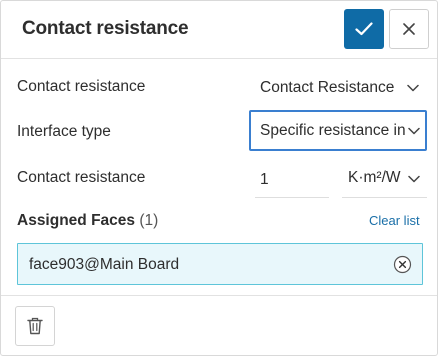 This screenshot has height=356, width=438. Describe the element at coordinates (333, 130) in the screenshot. I see `interface-type-value: Specific resistance in` at that location.